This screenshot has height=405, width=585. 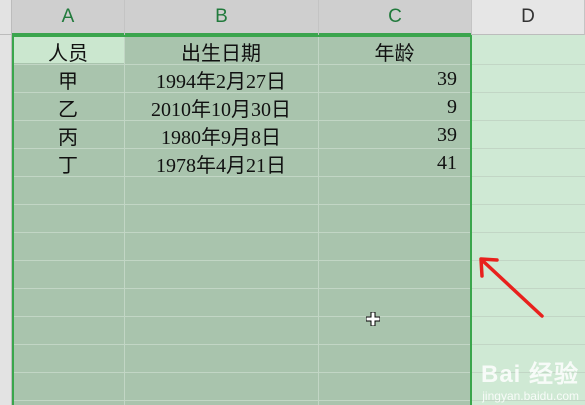 I want to click on column-header-row: A B C D, so click(x=292, y=17).